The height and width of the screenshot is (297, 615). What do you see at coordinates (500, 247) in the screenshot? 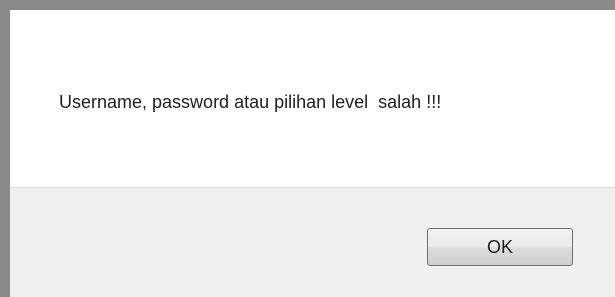
I see `ok-button: OK` at bounding box center [500, 247].